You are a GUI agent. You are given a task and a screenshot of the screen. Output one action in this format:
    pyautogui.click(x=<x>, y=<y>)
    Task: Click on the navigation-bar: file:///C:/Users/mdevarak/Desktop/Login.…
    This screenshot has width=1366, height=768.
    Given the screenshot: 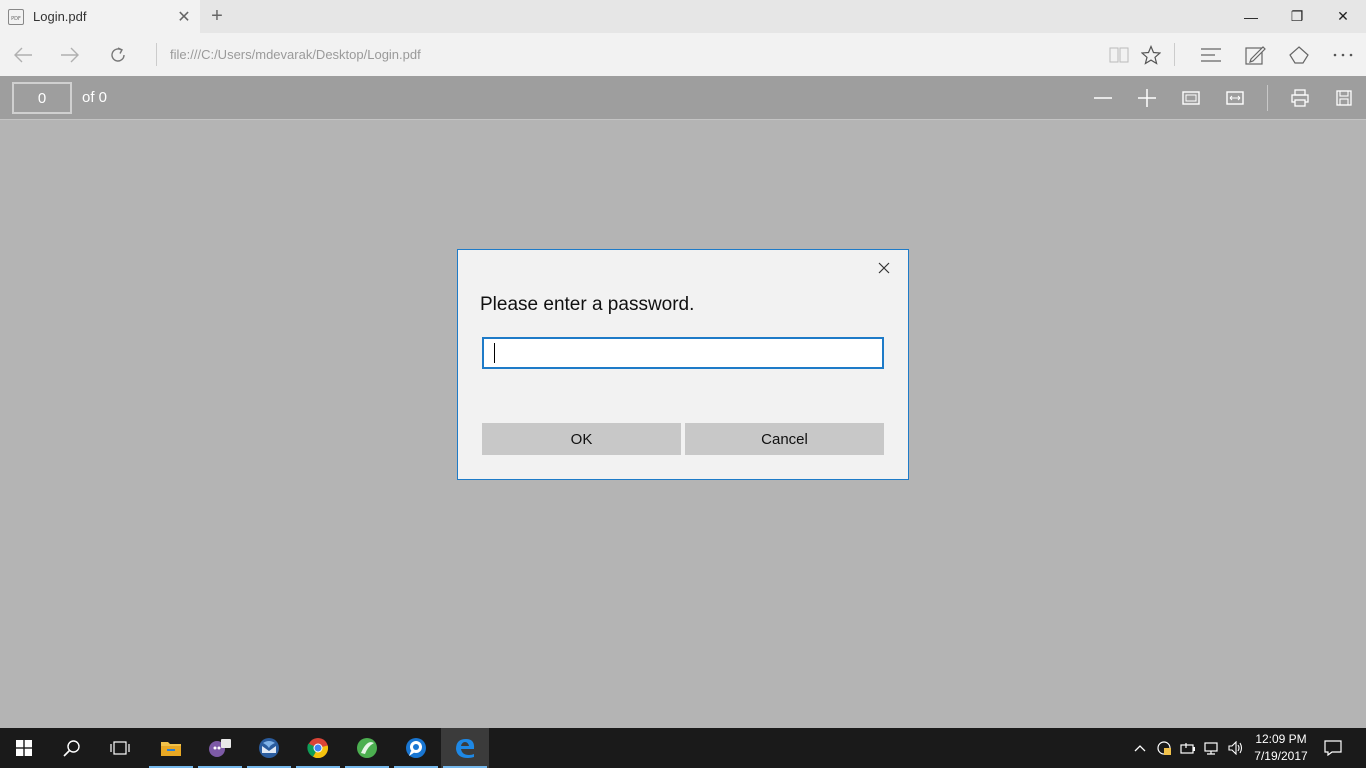 What is the action you would take?
    pyautogui.click(x=683, y=54)
    